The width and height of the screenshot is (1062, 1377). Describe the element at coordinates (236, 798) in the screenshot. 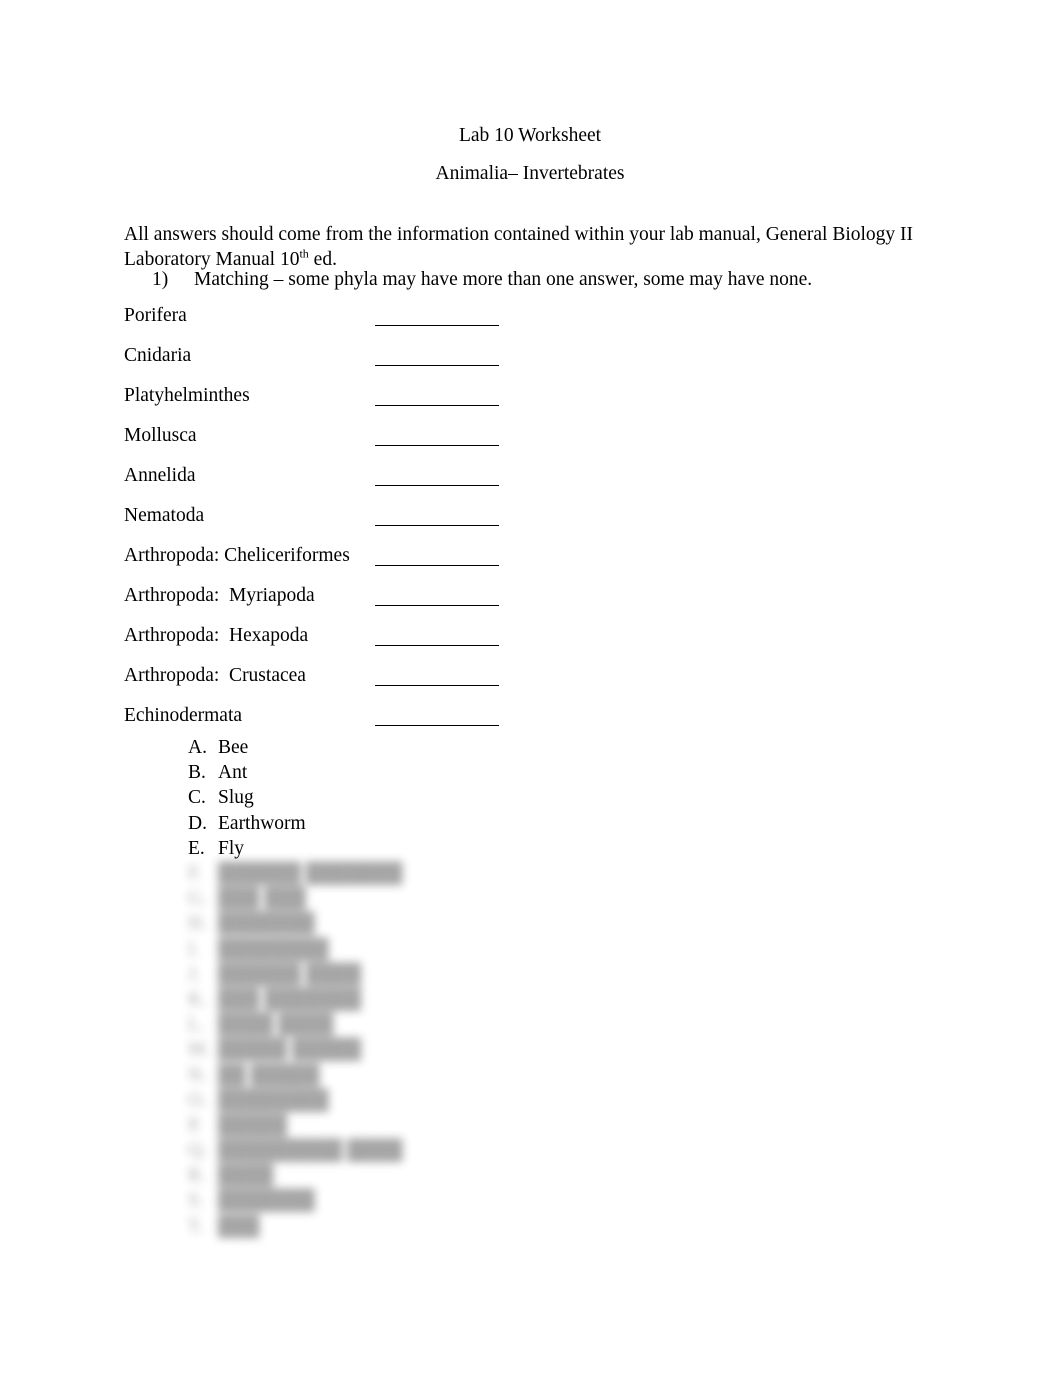

I see `choice-label: Slug` at that location.